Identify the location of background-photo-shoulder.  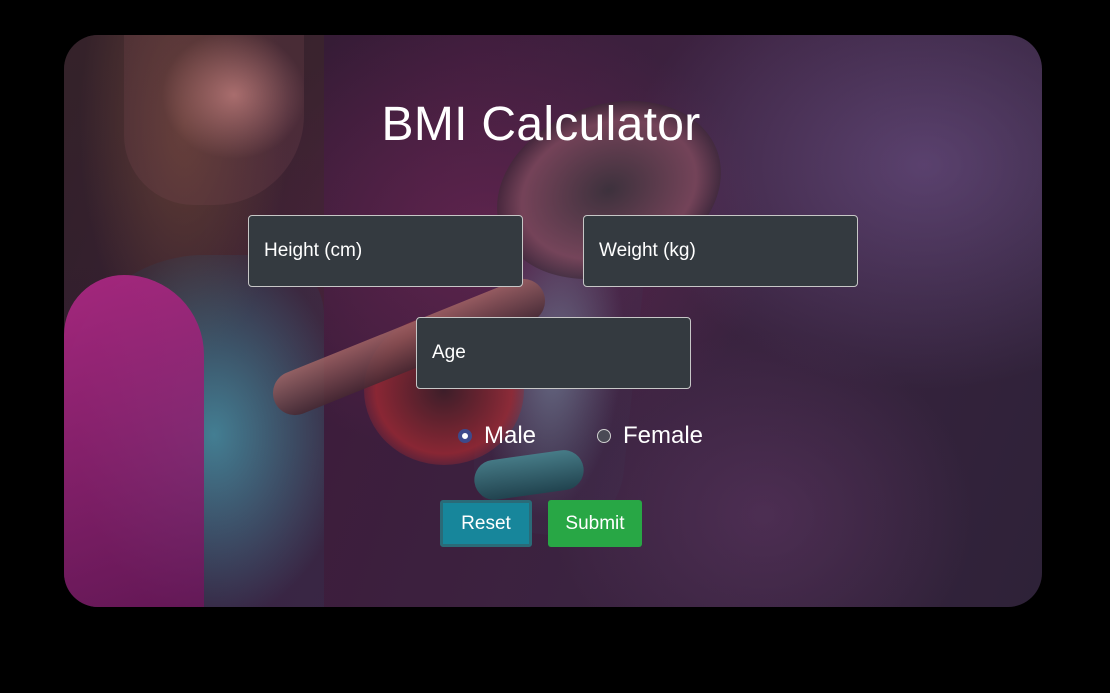
(194, 431).